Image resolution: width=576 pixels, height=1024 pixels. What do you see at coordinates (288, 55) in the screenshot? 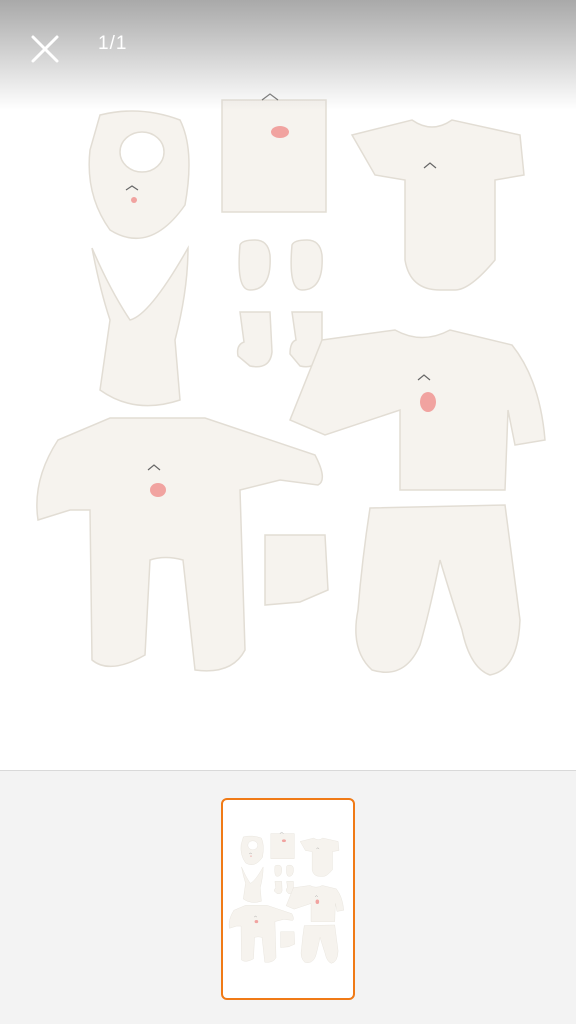
I see `top-bar: 1/1` at bounding box center [288, 55].